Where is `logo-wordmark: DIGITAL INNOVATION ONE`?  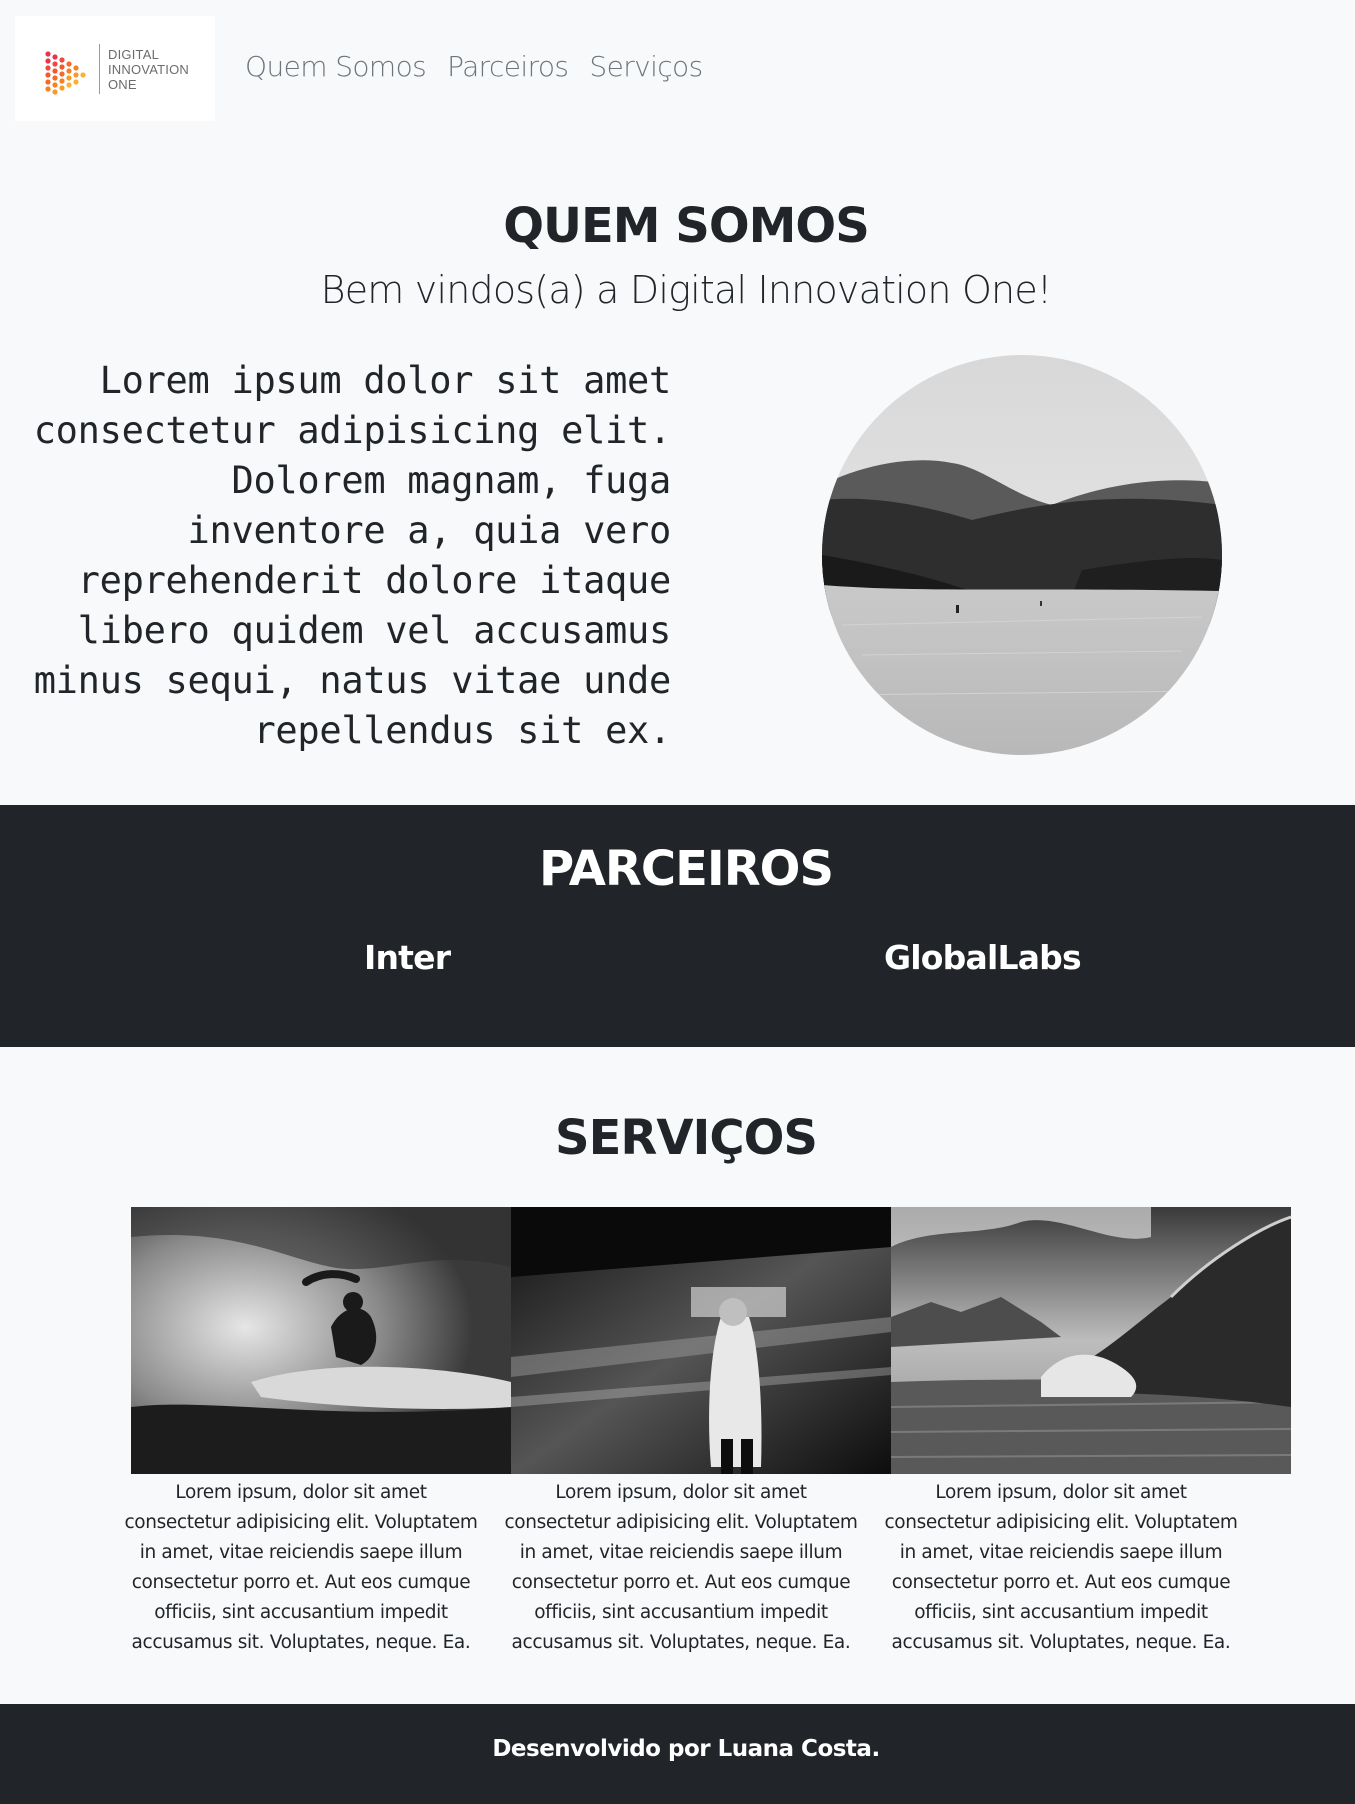
logo-wordmark: DIGITAL INNOVATION ONE is located at coordinates (148, 69).